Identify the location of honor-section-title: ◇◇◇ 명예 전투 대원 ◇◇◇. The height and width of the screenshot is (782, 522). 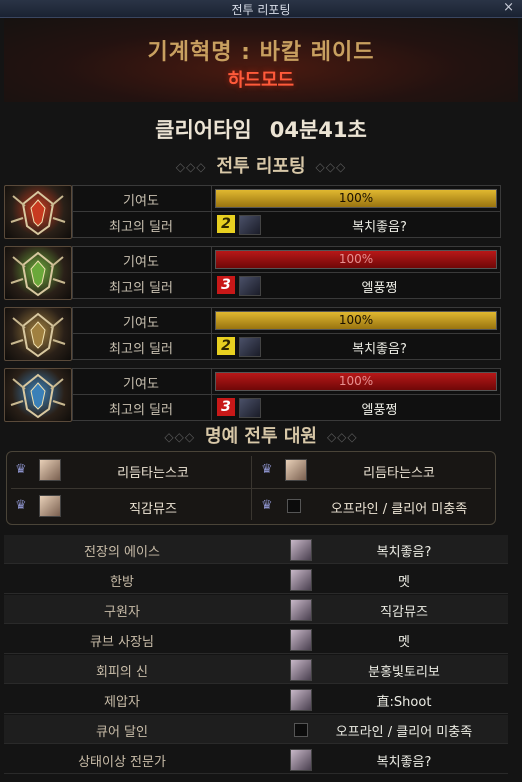
(261, 435).